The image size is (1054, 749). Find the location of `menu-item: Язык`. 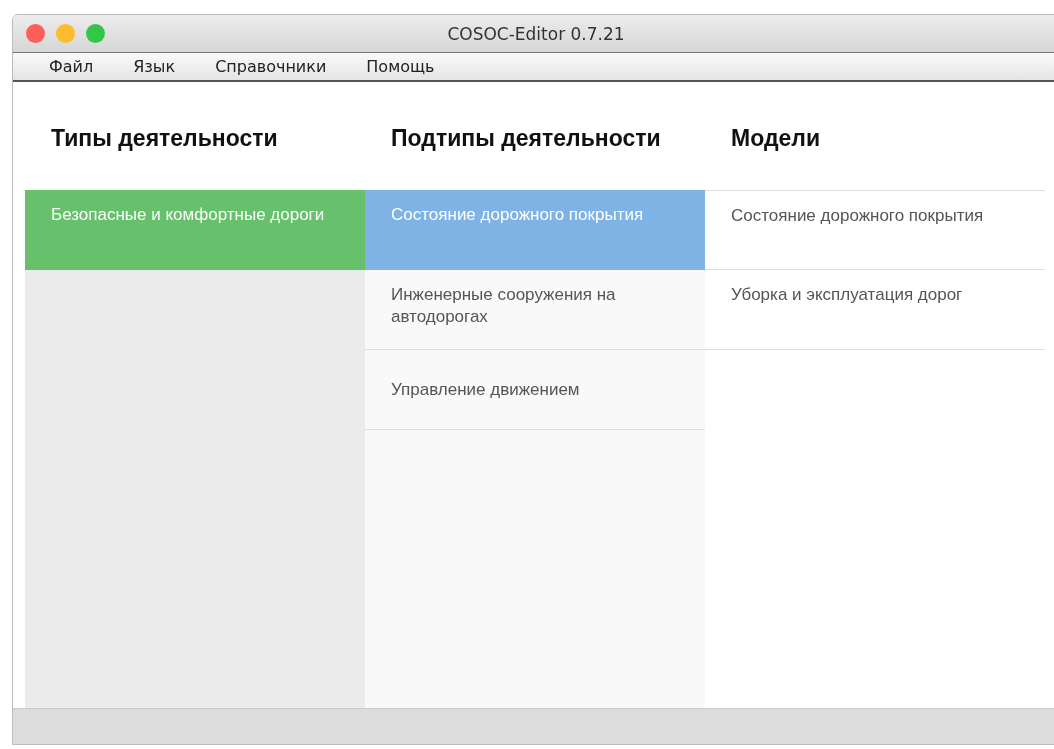

menu-item: Язык is located at coordinates (164, 66).